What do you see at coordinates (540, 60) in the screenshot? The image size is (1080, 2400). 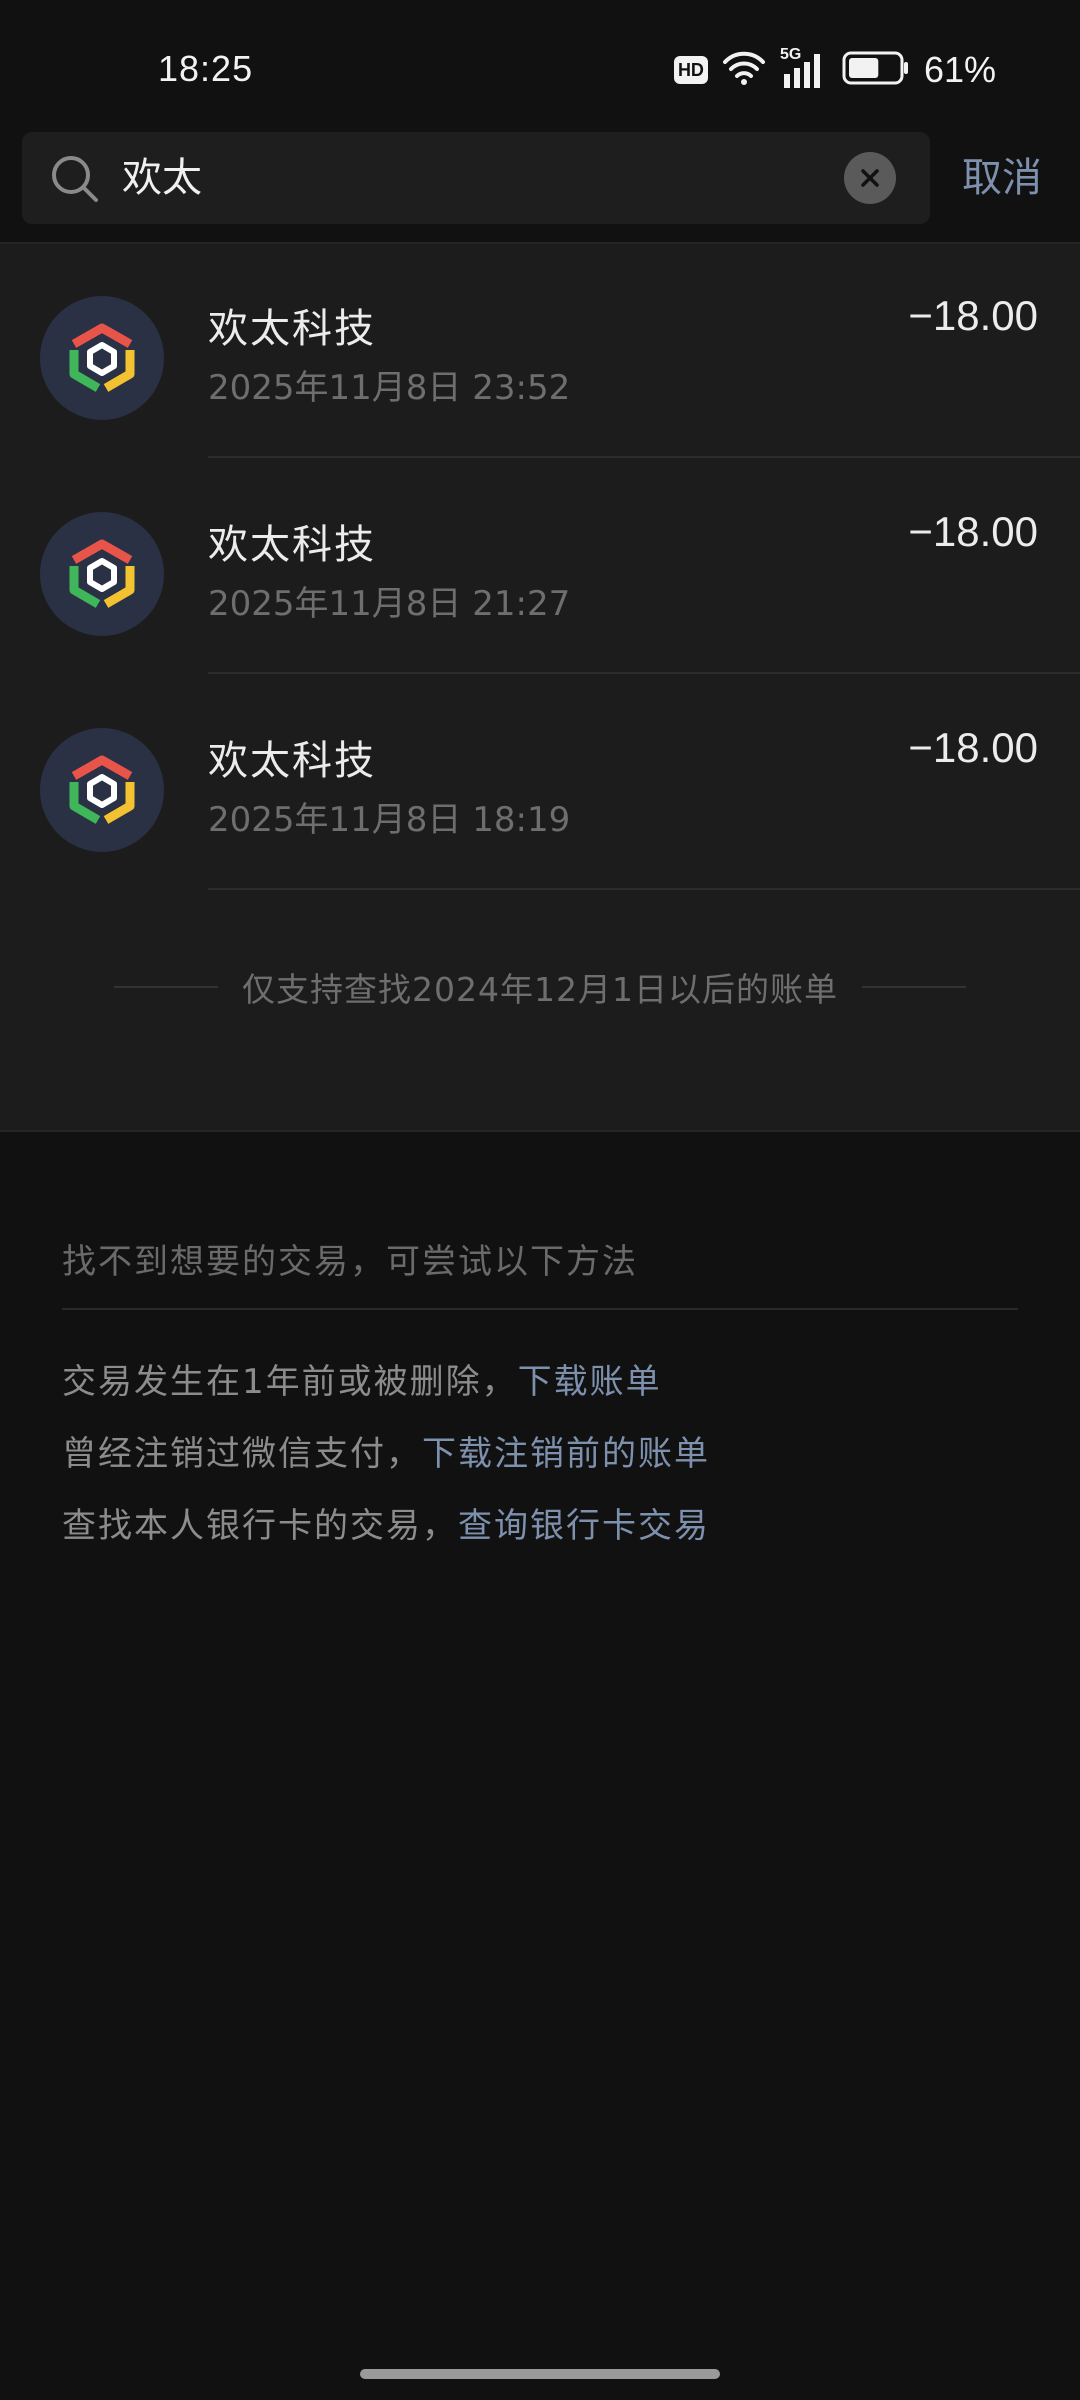 I see `status-bar: 18:25 HD 5G 61%` at bounding box center [540, 60].